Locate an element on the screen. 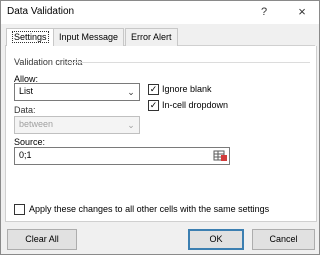 The height and width of the screenshot is (255, 320). tab-input-message-label: Input Message is located at coordinates (89, 37).